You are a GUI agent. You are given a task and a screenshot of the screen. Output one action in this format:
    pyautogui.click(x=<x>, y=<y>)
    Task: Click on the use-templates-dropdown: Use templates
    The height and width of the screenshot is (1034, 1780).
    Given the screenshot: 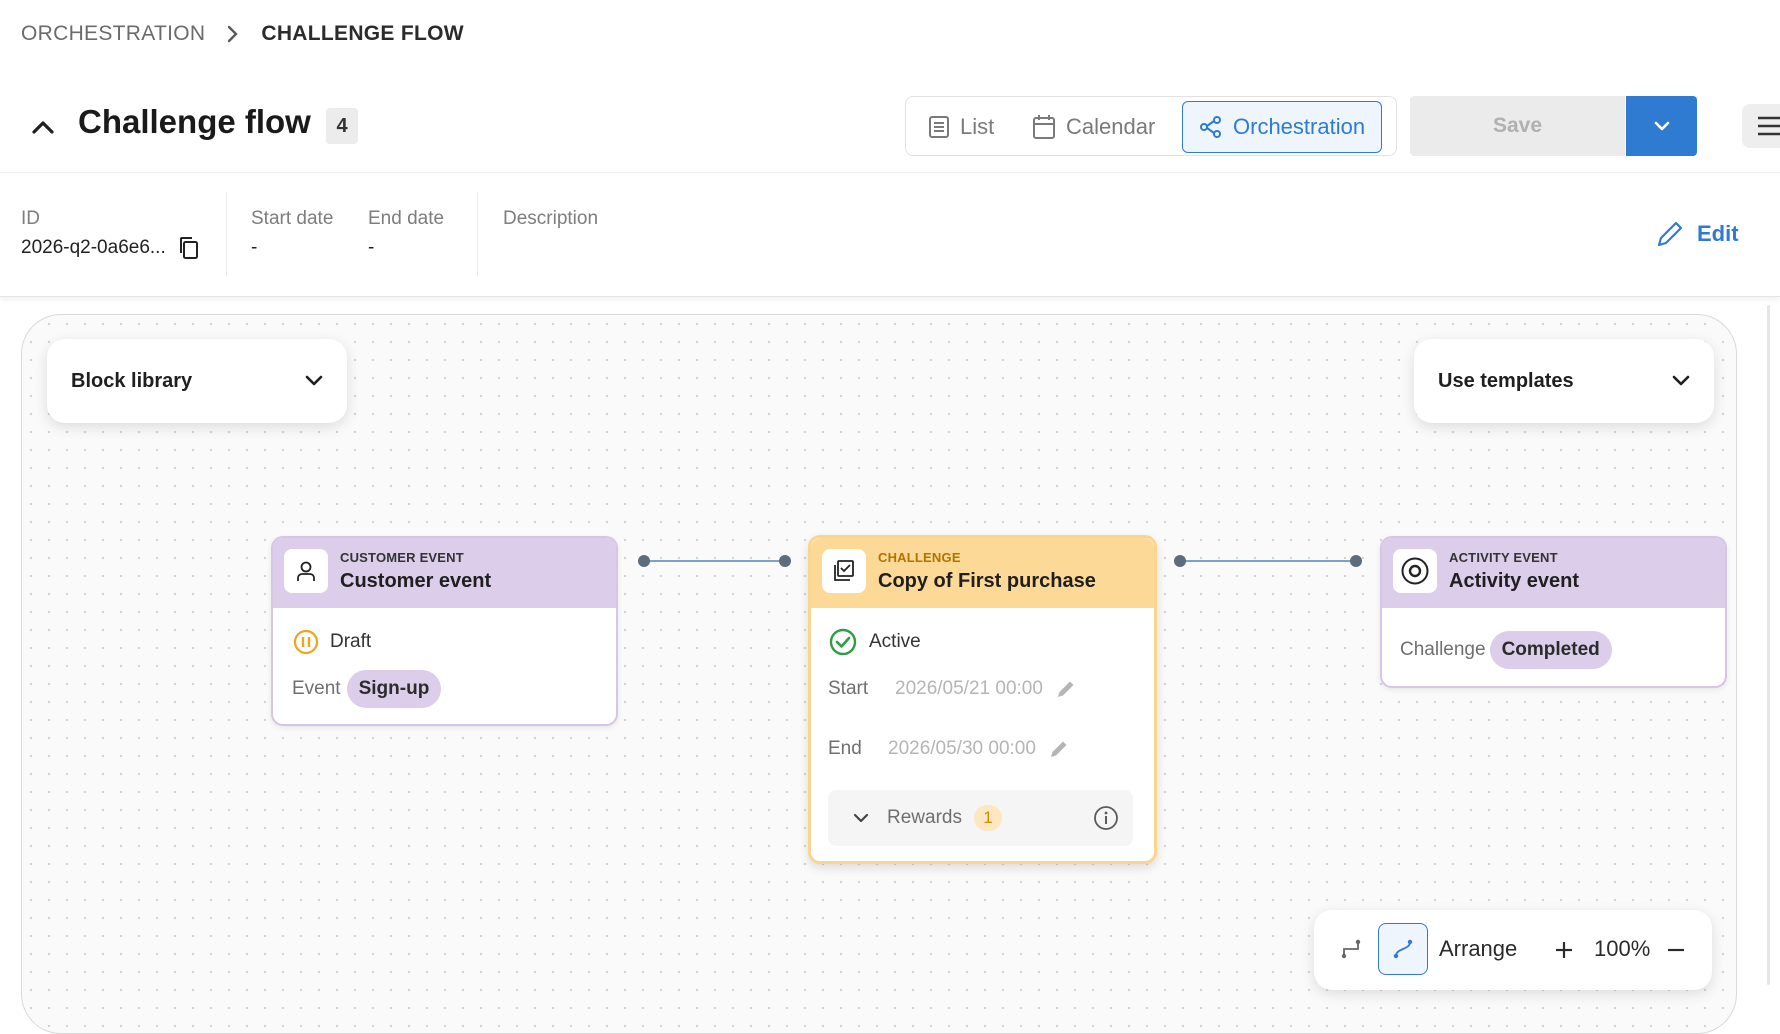 What is the action you would take?
    pyautogui.click(x=1564, y=381)
    